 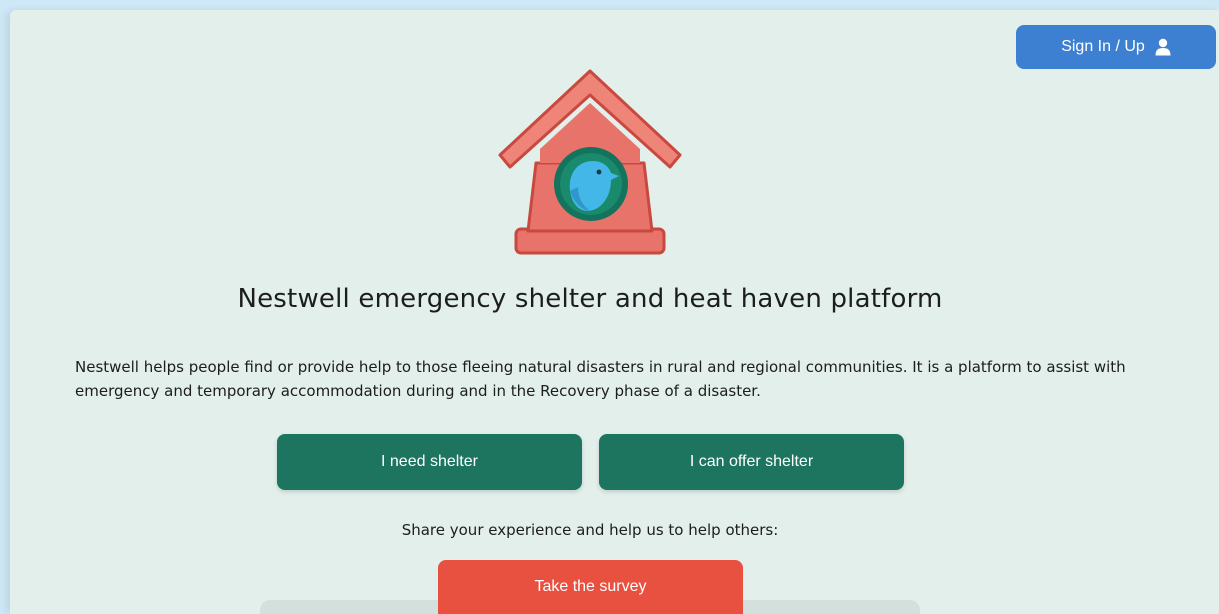 What do you see at coordinates (751, 462) in the screenshot?
I see `offer-shelter-button: I can offer shelter` at bounding box center [751, 462].